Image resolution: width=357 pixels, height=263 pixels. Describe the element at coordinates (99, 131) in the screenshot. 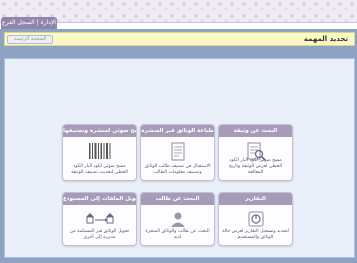

I see `card-title: مسح ضوئي لمنشرة وتصنيفها` at that location.